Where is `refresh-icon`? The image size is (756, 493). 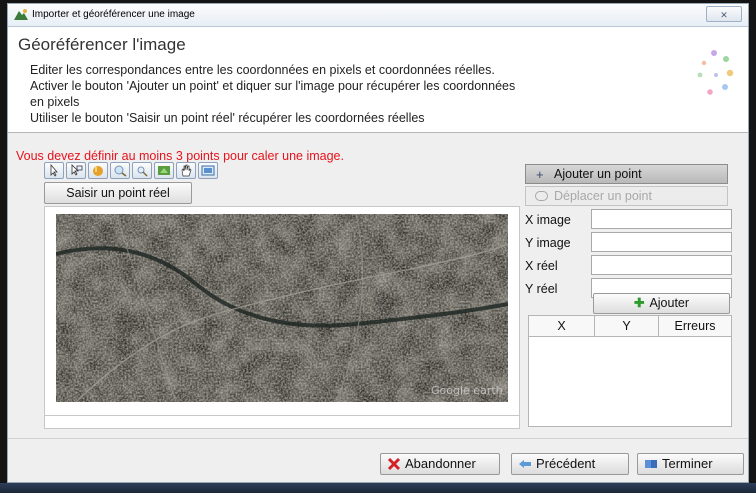 refresh-icon is located at coordinates (164, 170).